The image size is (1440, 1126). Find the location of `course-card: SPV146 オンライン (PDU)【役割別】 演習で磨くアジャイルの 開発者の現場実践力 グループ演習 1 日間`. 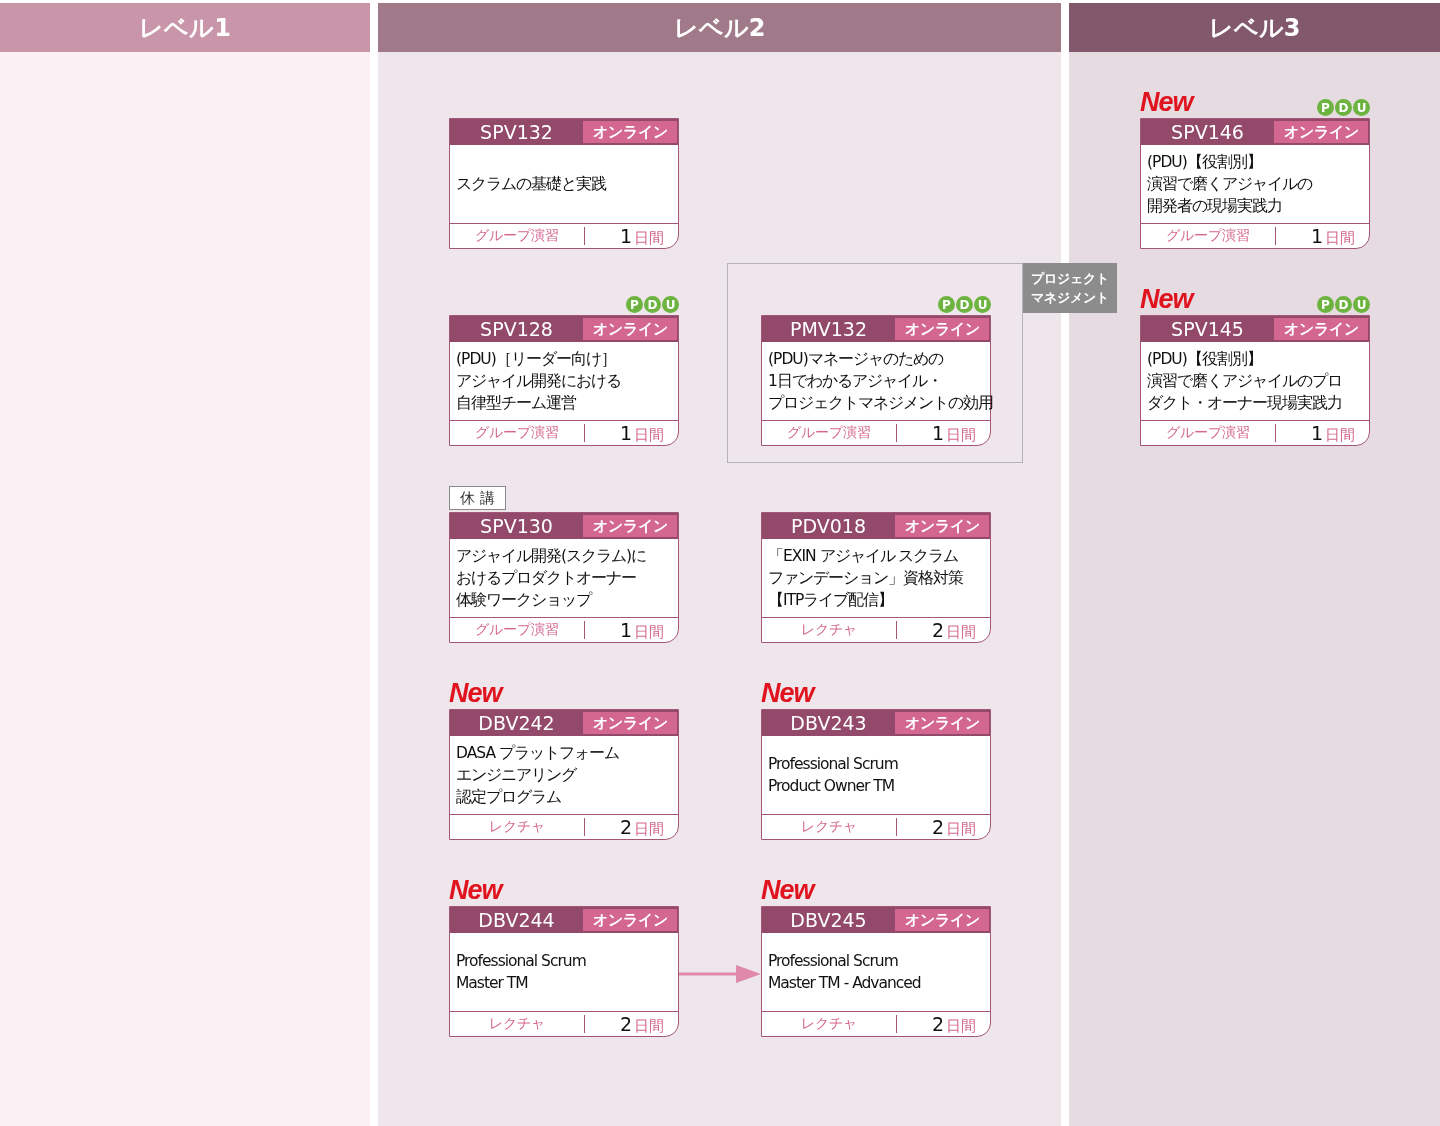

course-card: SPV146 オンライン (PDU)【役割別】 演習で磨くアジャイルの 開発者の現場実践力 グループ演習 1 日間 is located at coordinates (1255, 183).